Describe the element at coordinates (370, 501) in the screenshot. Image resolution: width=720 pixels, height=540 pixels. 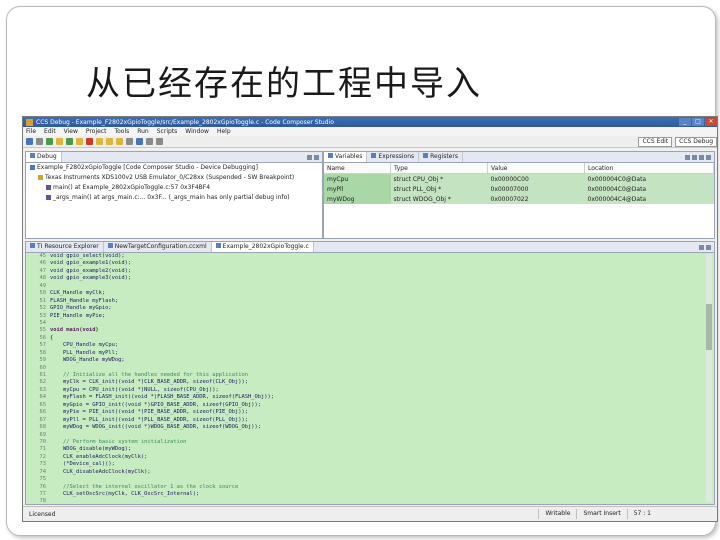
I see `code-line: 78` at that location.